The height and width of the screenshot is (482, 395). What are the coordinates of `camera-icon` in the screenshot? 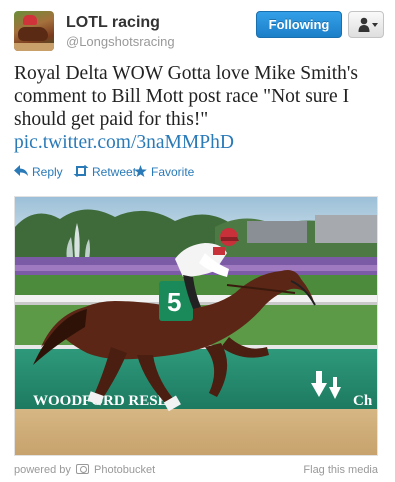 It's located at (82, 469).